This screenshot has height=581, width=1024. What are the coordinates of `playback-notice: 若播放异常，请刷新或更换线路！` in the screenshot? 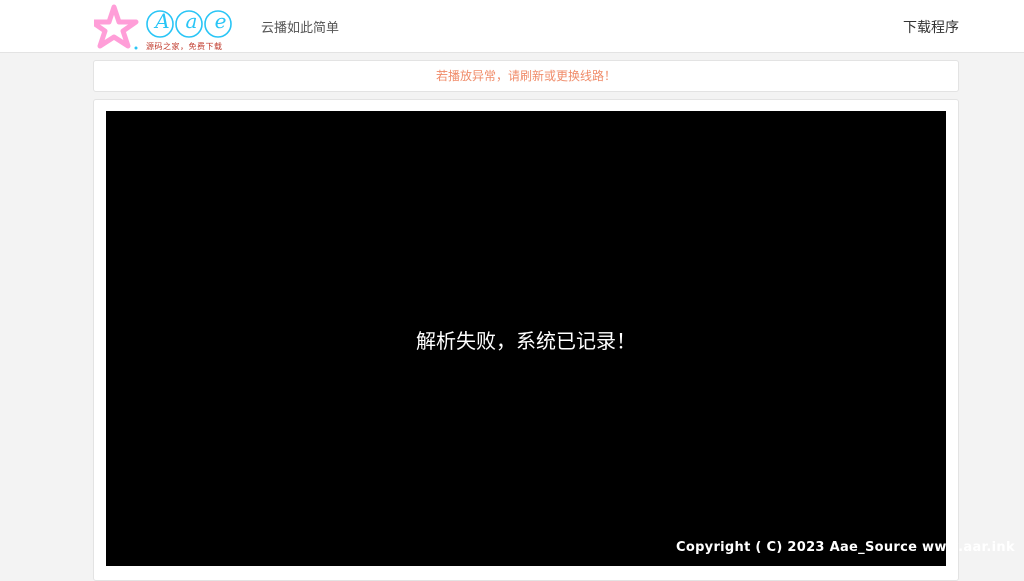 It's located at (526, 76).